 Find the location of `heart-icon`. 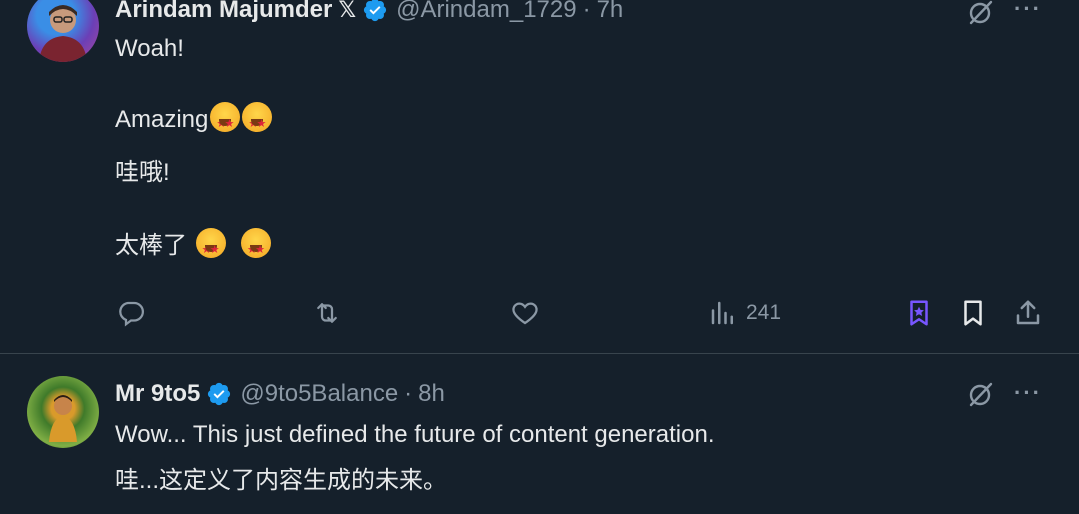

heart-icon is located at coordinates (525, 313).